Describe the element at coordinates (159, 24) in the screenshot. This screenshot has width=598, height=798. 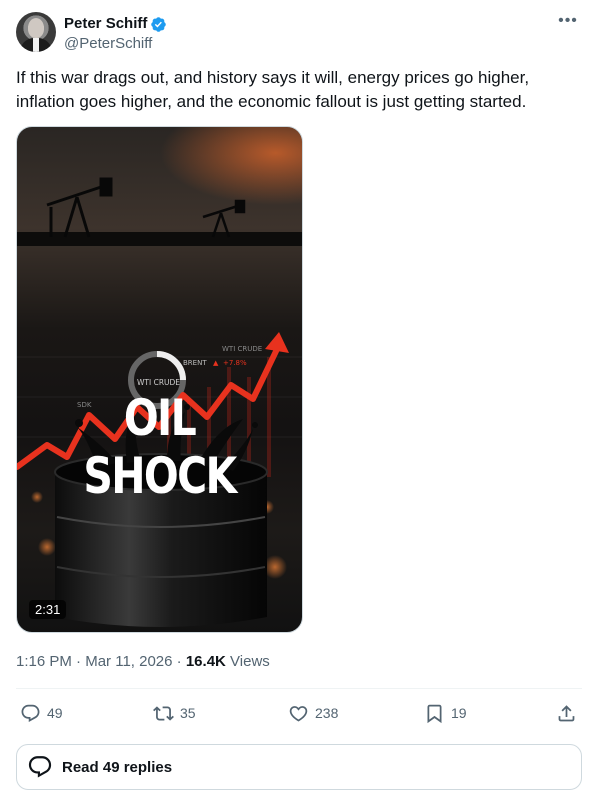
I see `verified-badge-icon` at that location.